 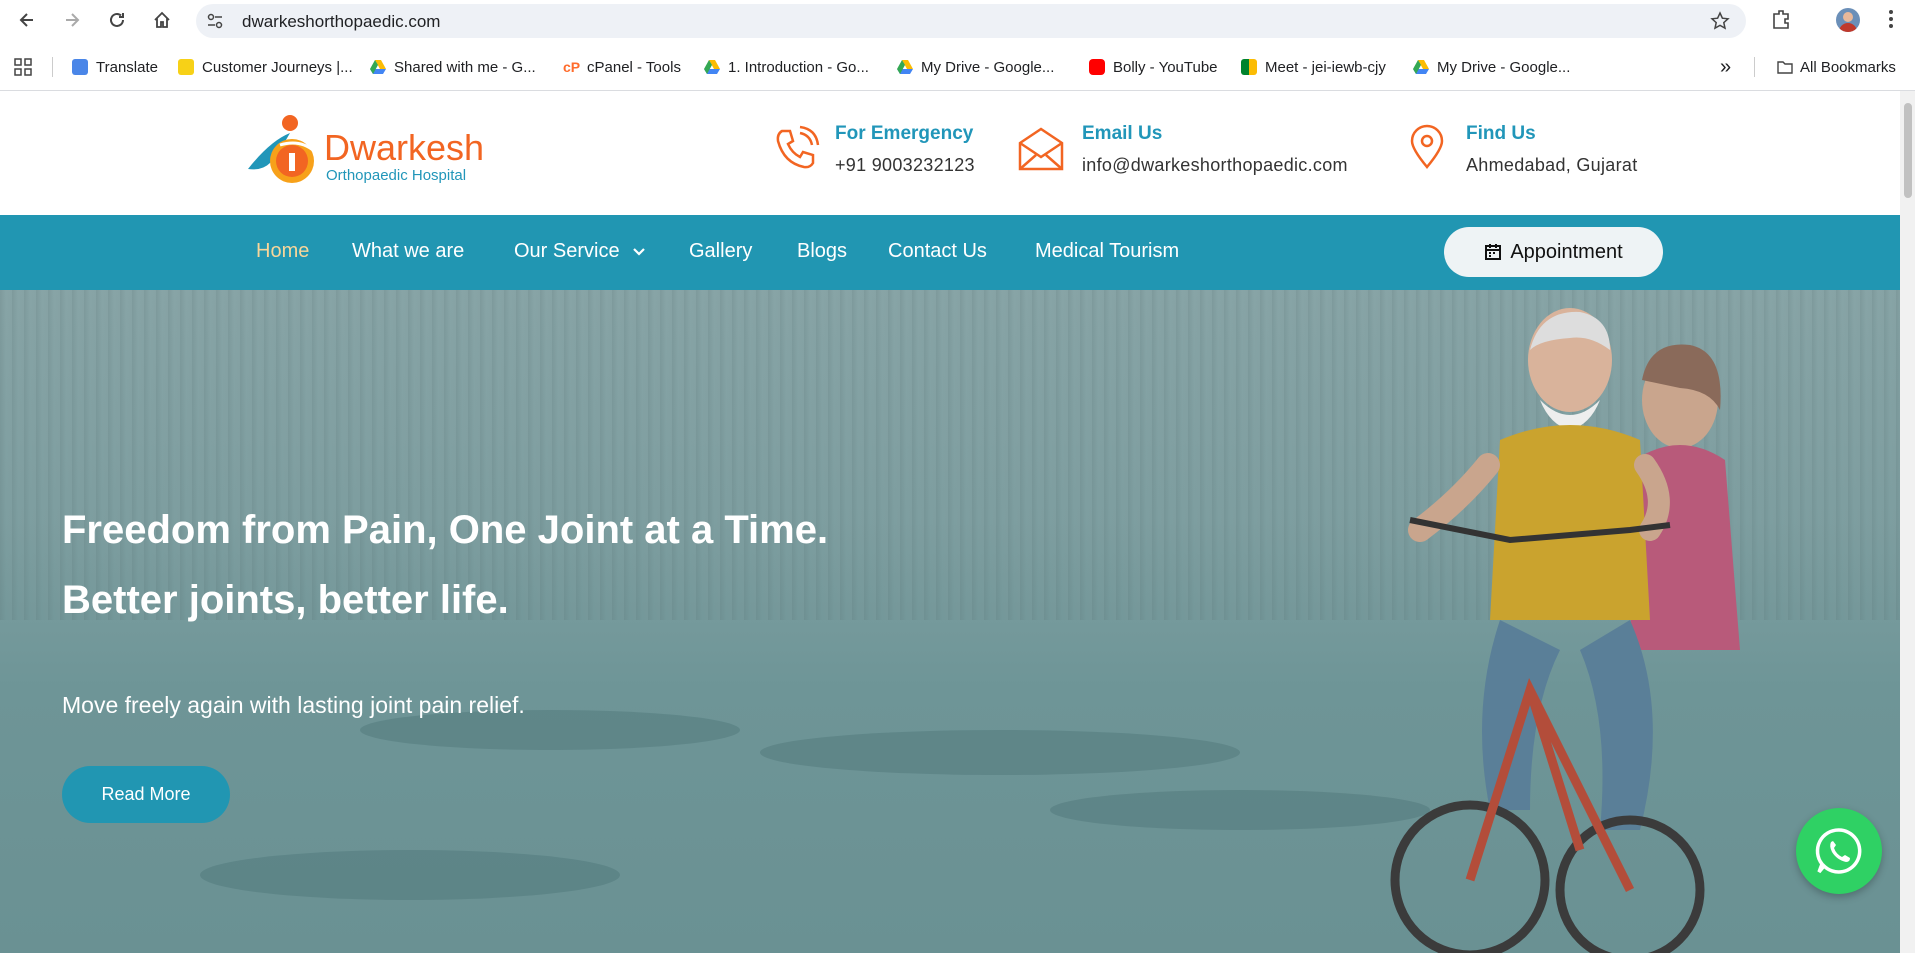 What do you see at coordinates (1122, 133) in the screenshot?
I see `email-title: Email Us` at bounding box center [1122, 133].